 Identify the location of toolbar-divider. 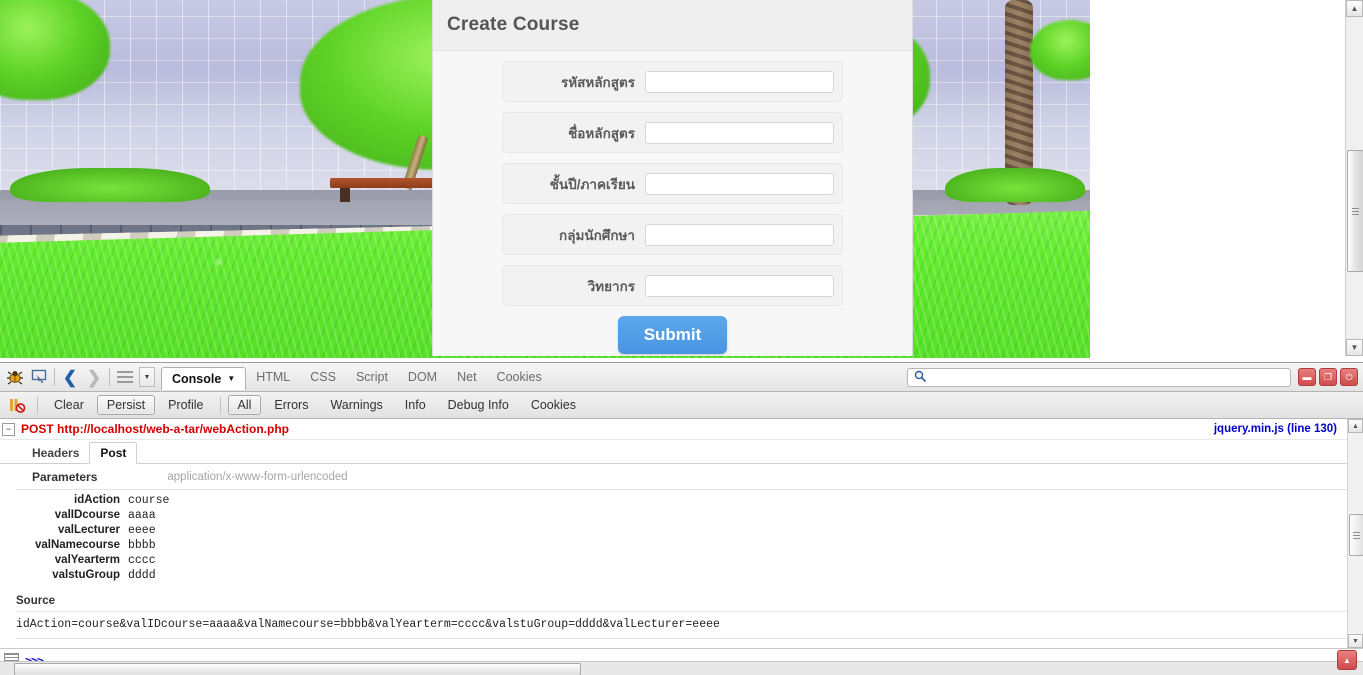
(54, 377).